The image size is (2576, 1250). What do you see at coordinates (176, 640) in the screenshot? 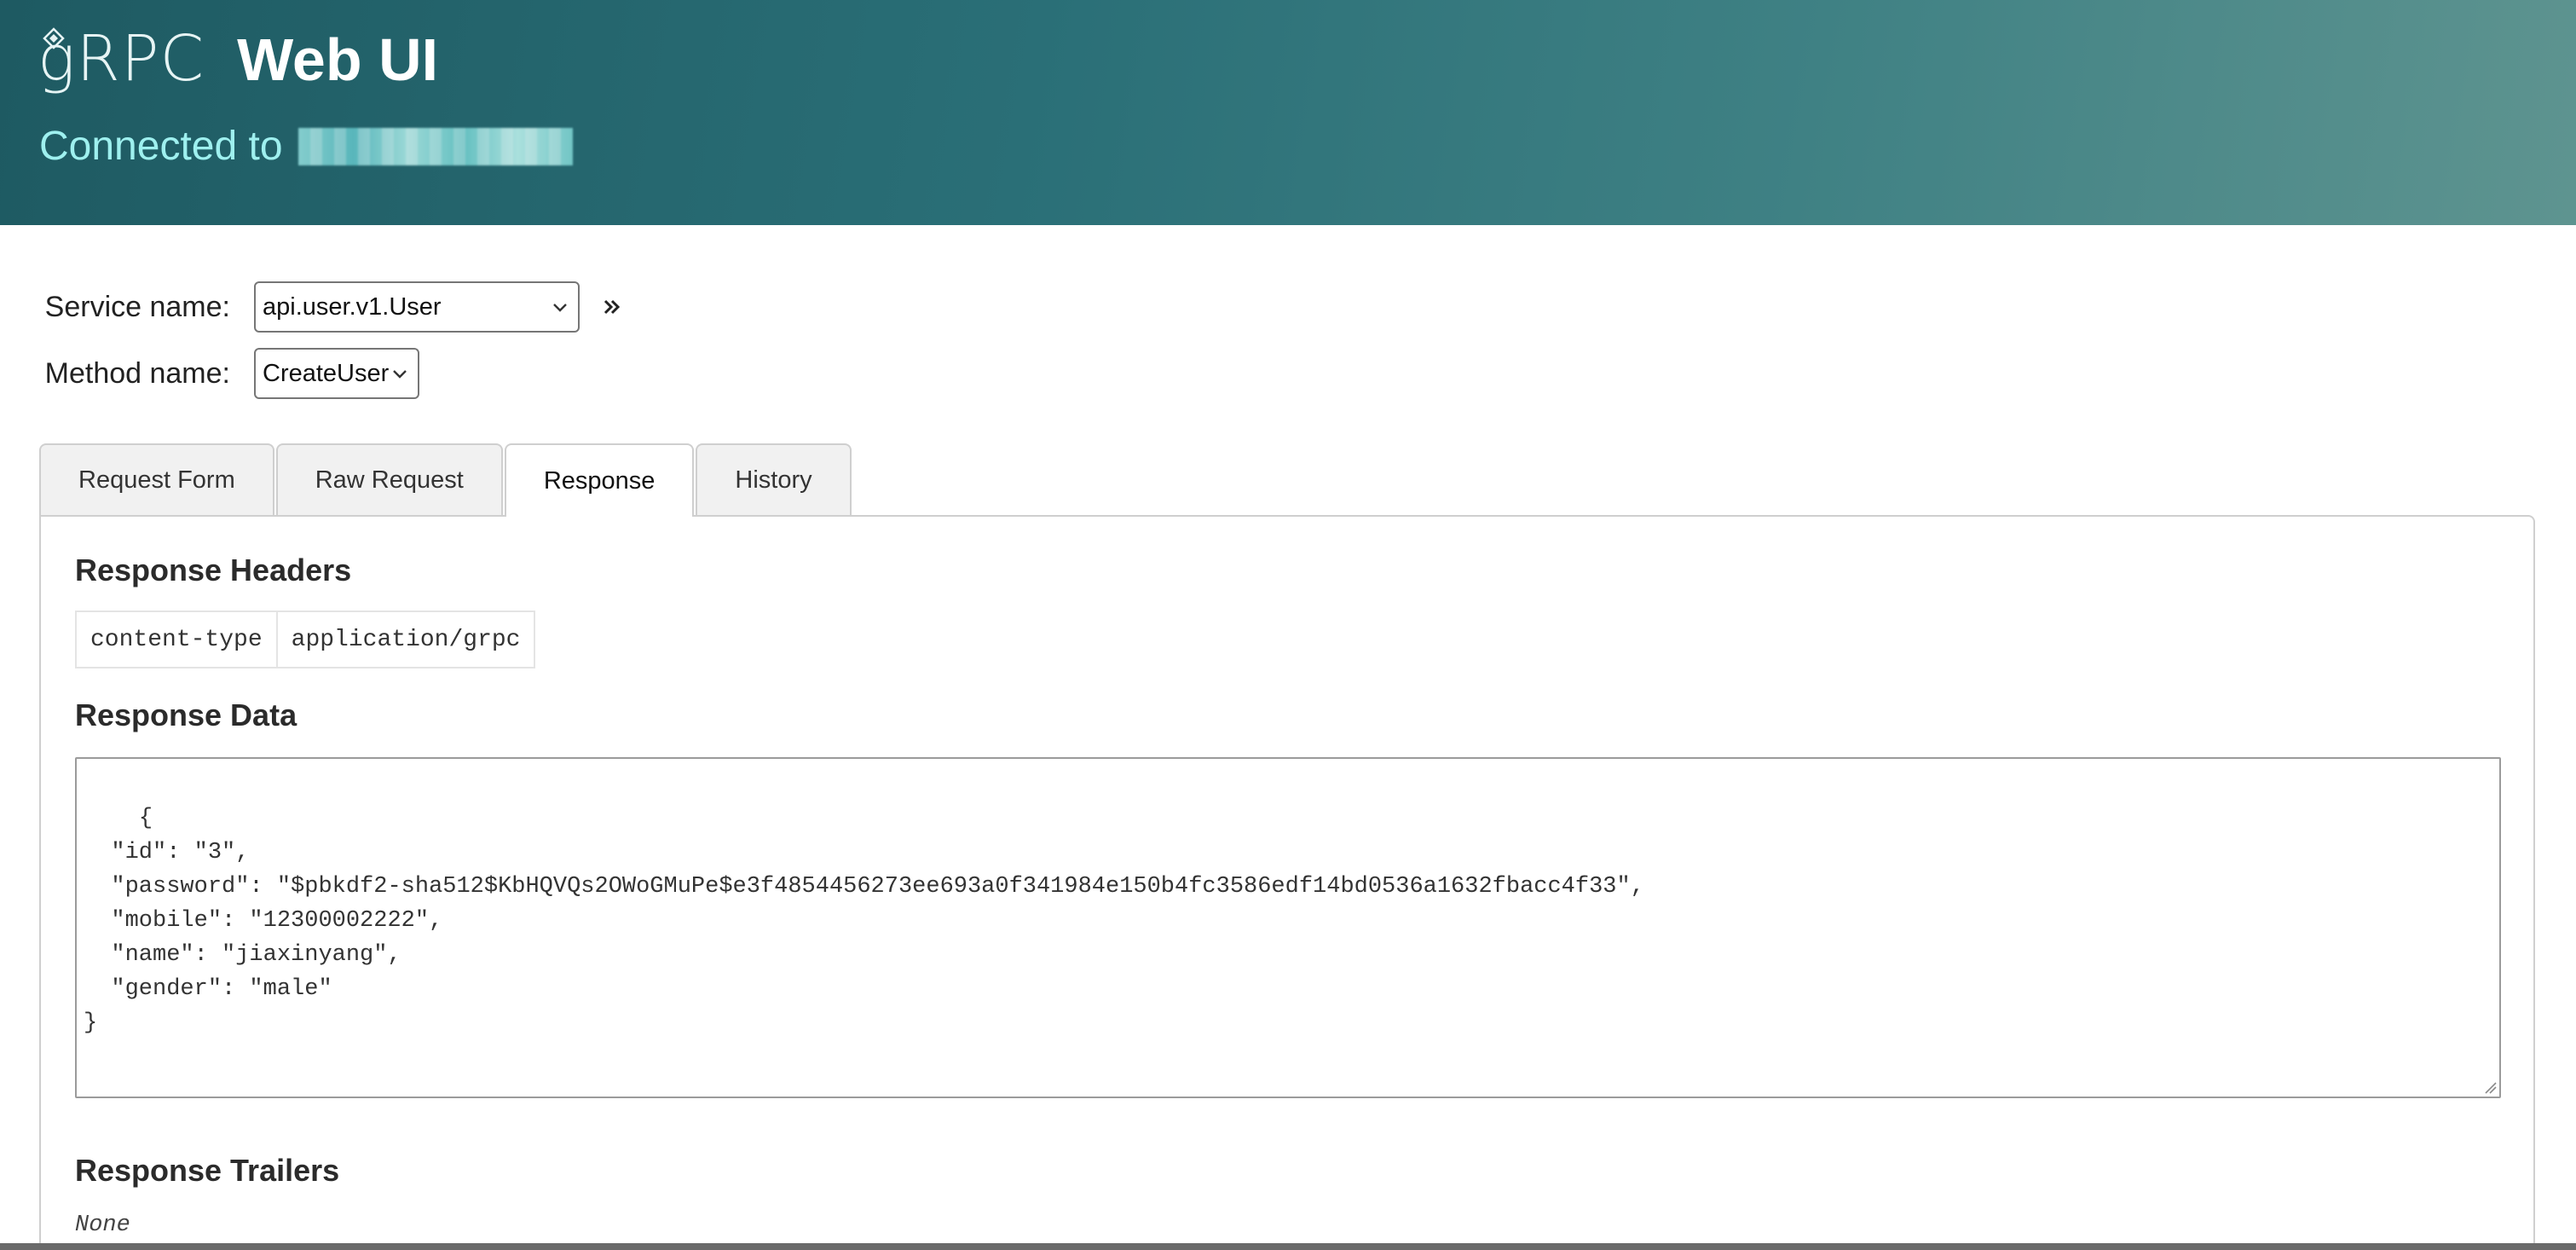
I see `header-key: content-type` at bounding box center [176, 640].